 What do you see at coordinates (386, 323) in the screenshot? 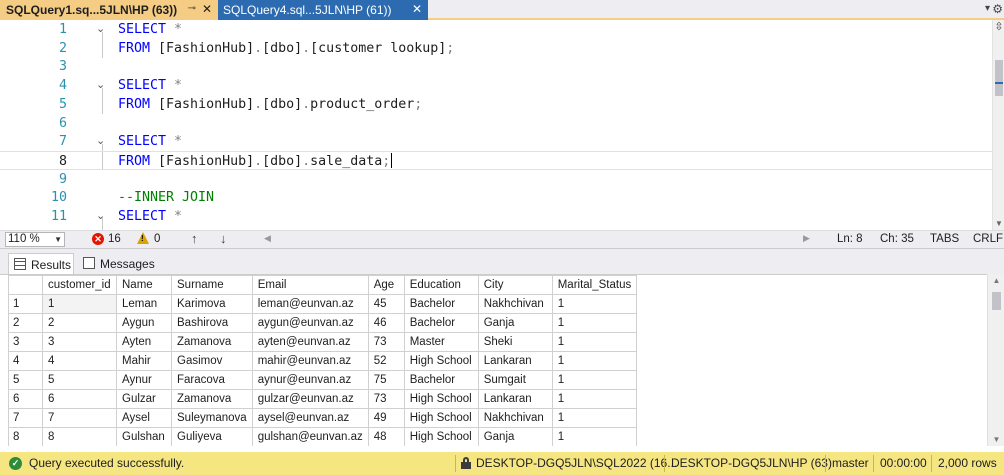
I see `table-cell: 46` at bounding box center [386, 323].